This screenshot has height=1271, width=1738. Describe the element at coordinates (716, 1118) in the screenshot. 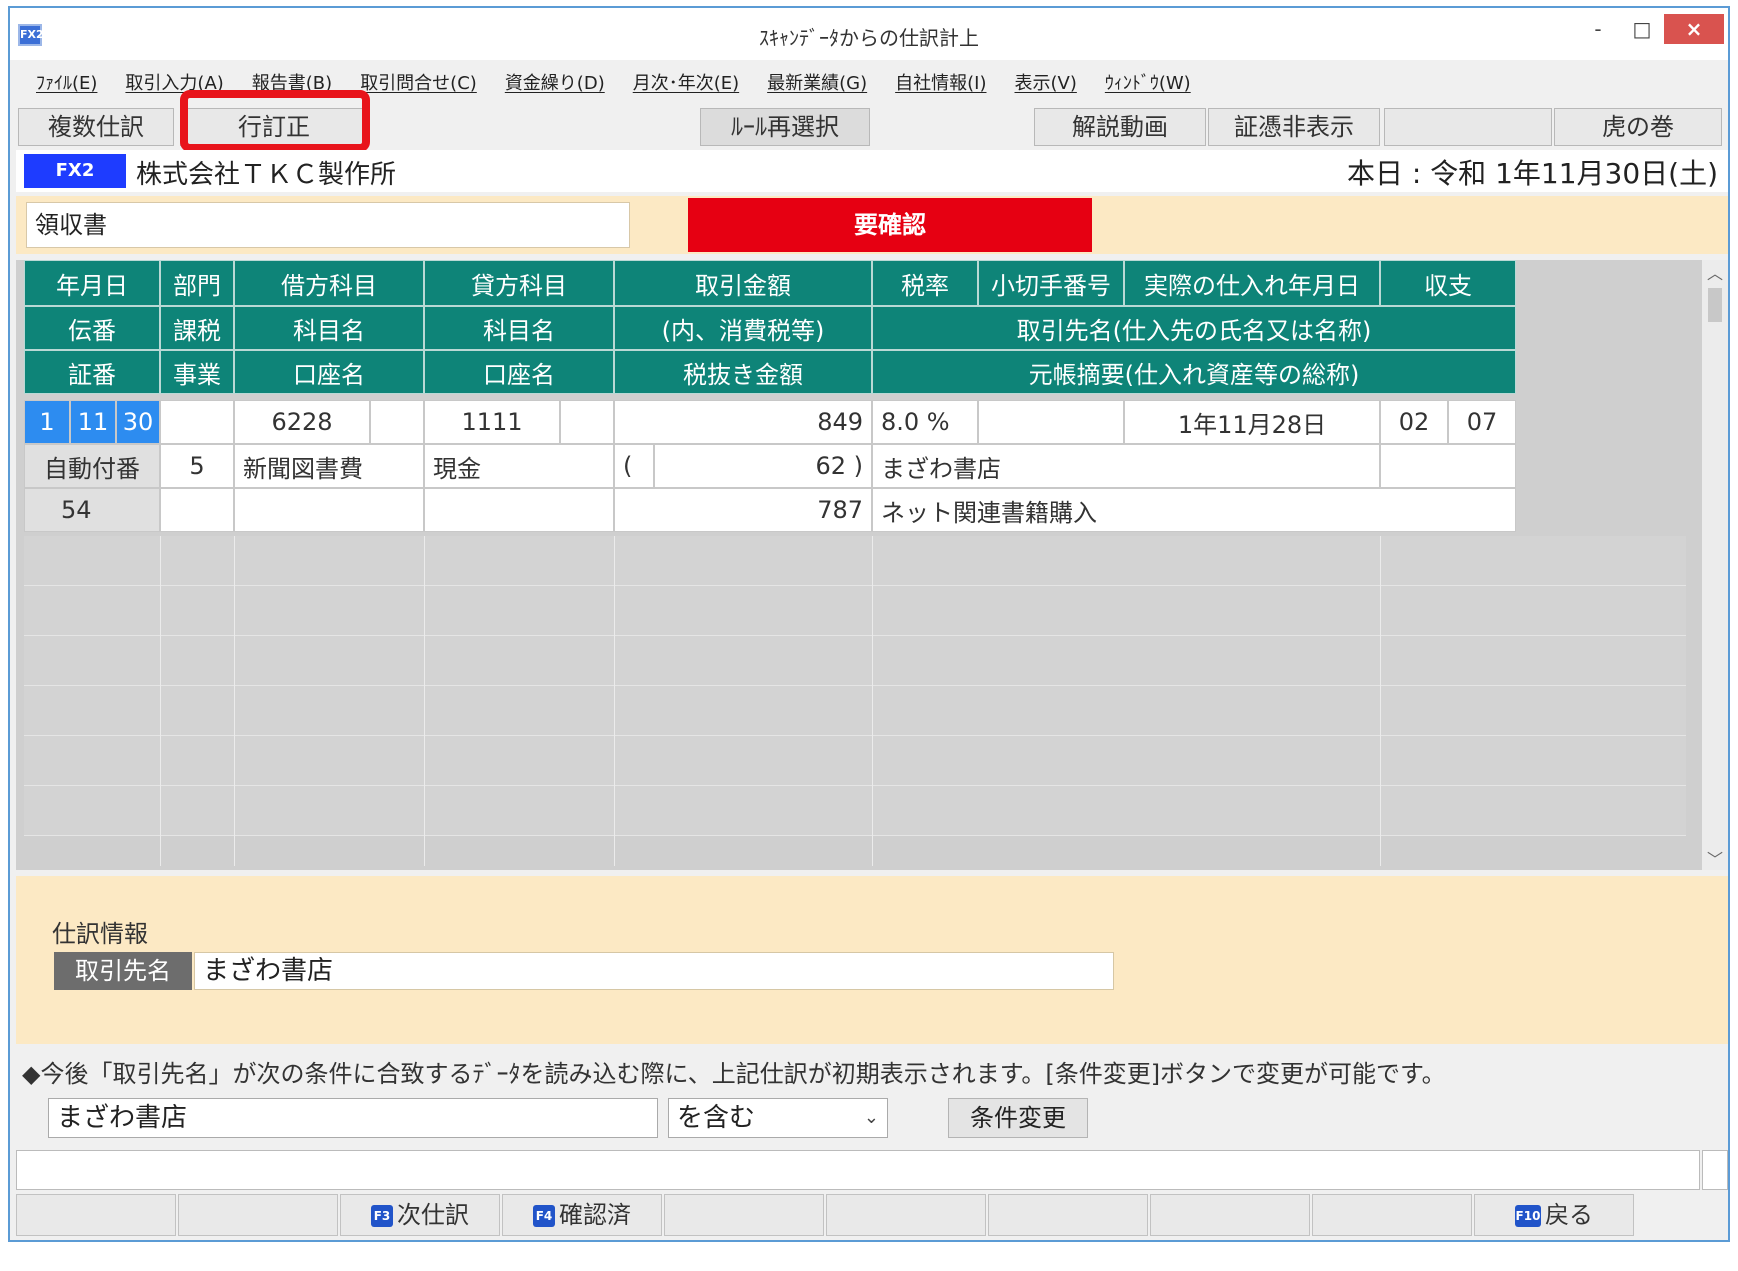

I see `condition-operator-value: を含む` at that location.